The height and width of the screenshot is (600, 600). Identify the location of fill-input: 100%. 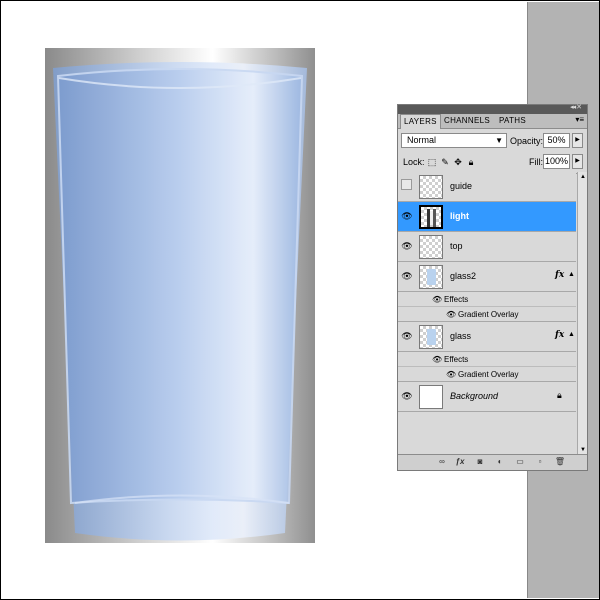
(556, 161).